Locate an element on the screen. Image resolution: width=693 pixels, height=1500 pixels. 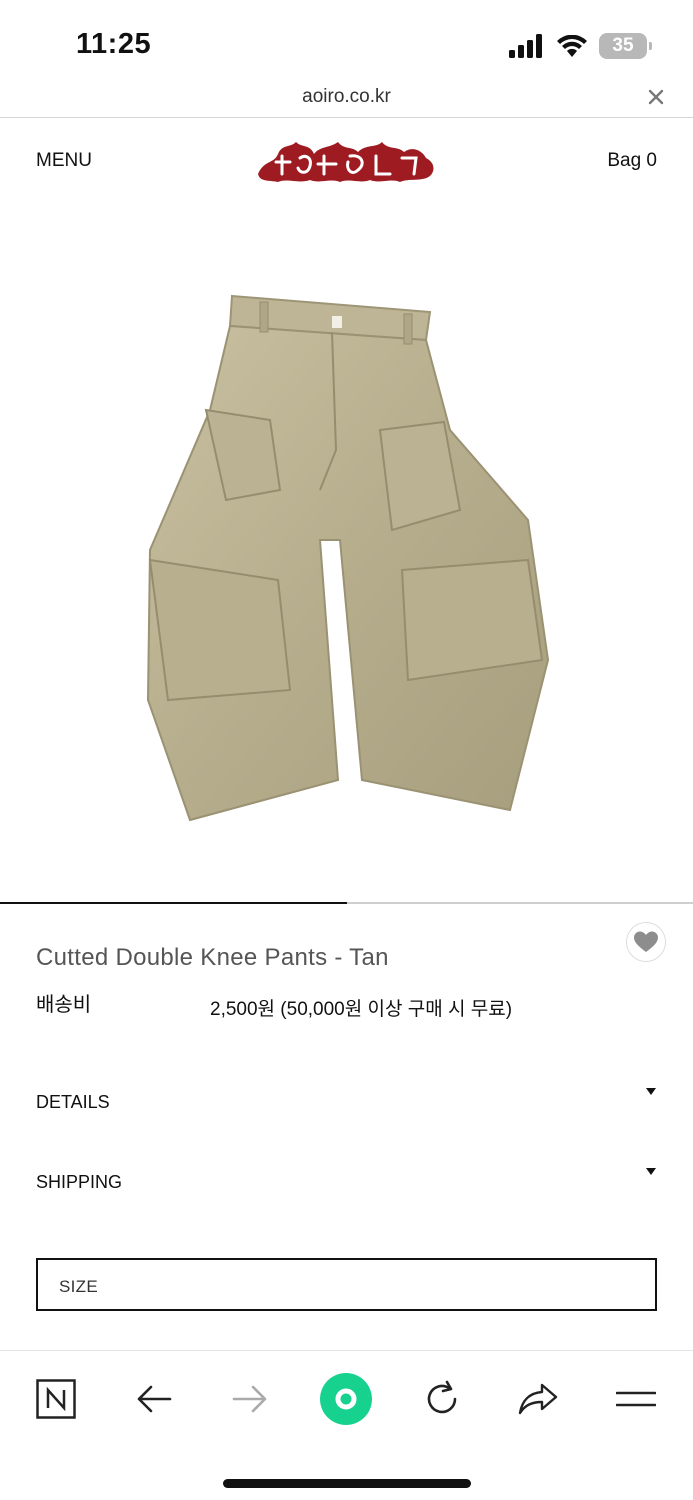
reload-button is located at coordinates (442, 1399).